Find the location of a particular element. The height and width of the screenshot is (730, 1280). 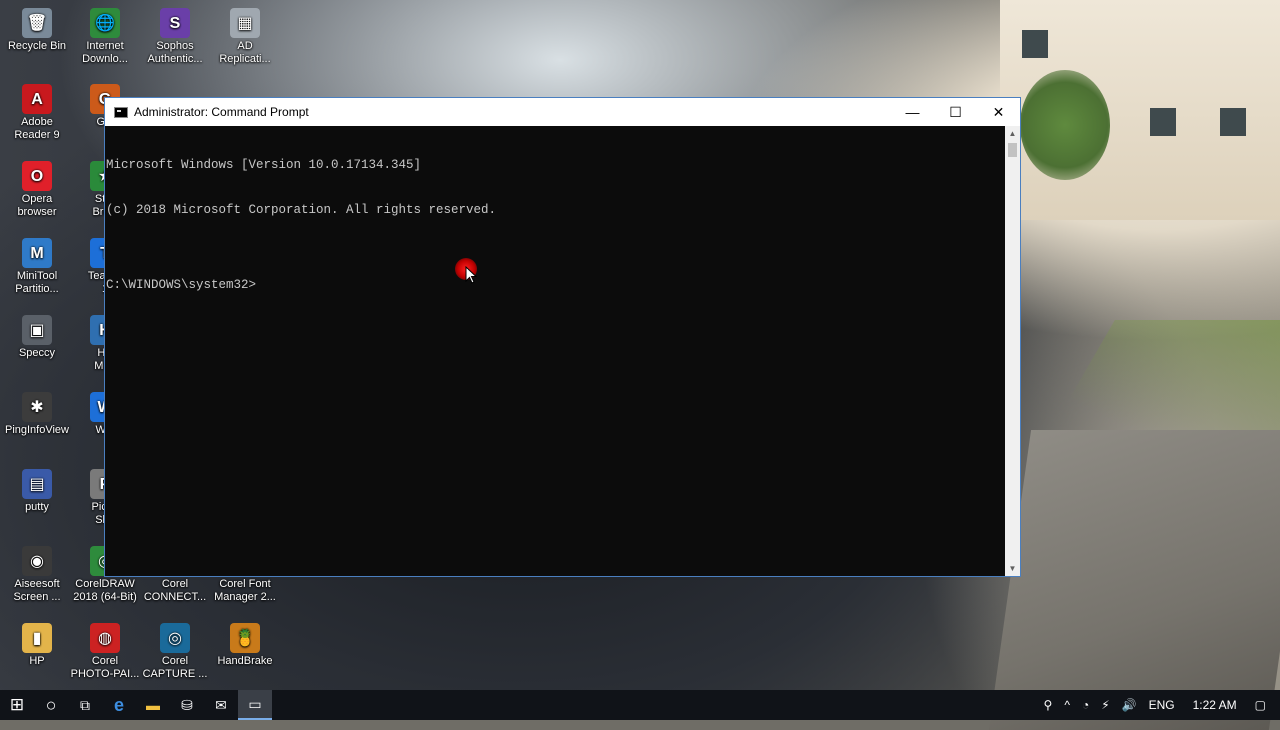

file-explorer-icon: ▬ is located at coordinates (153, 705).